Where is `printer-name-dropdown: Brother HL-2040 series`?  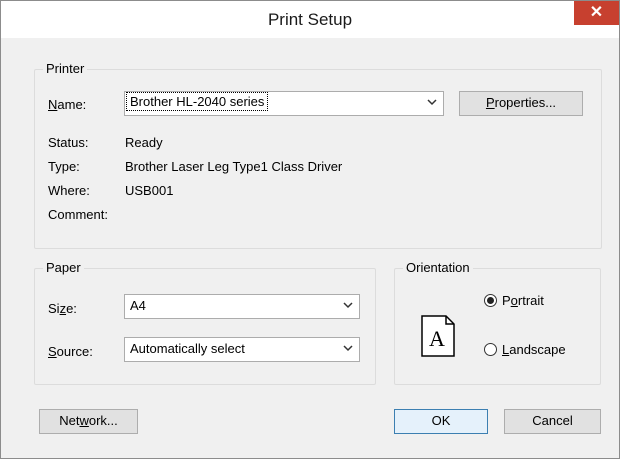
printer-name-dropdown: Brother HL-2040 series is located at coordinates (284, 103).